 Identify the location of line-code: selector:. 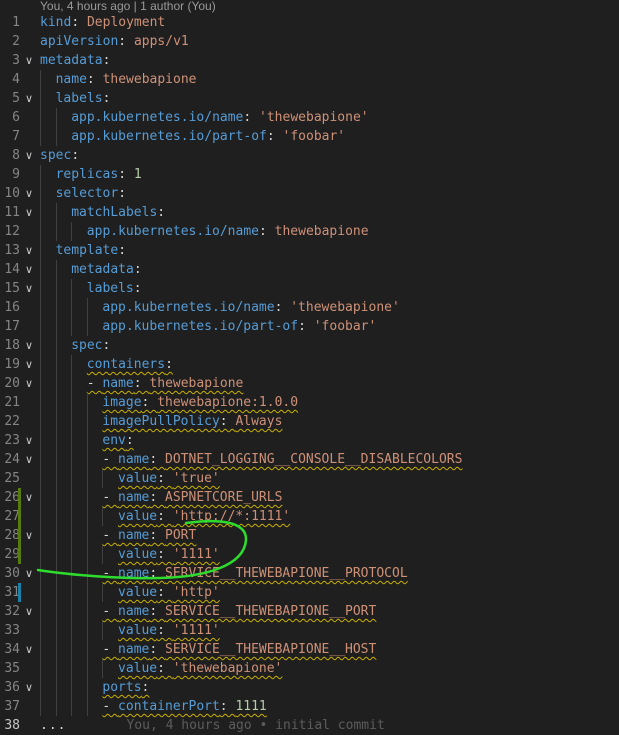
(91, 193).